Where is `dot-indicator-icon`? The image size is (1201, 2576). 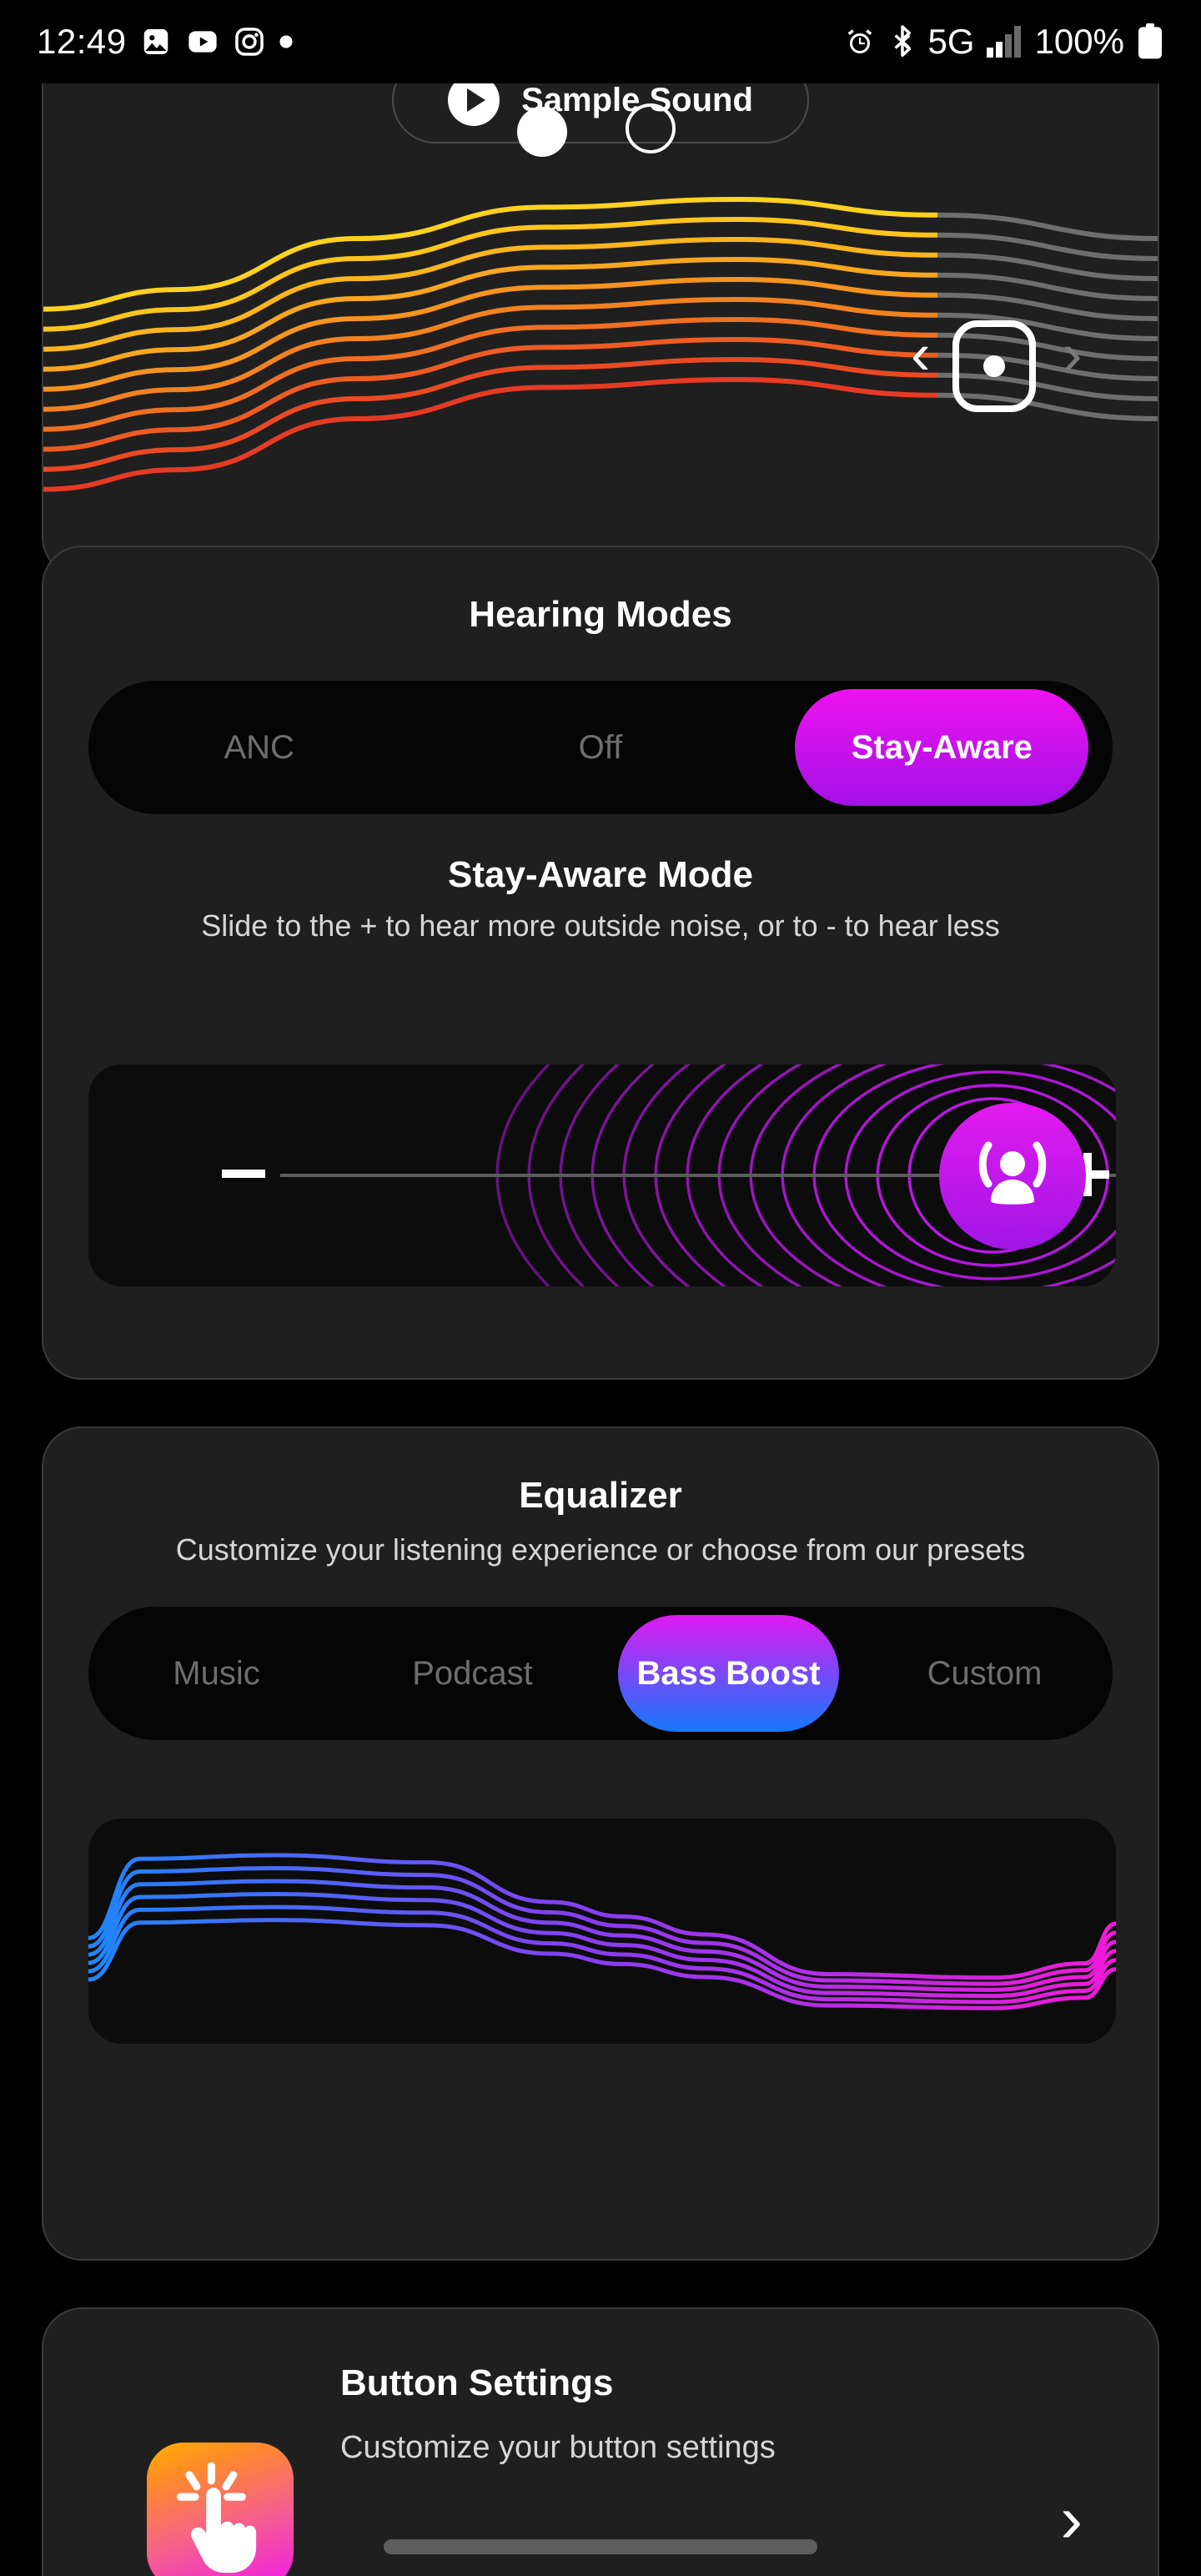
dot-indicator-icon is located at coordinates (287, 41).